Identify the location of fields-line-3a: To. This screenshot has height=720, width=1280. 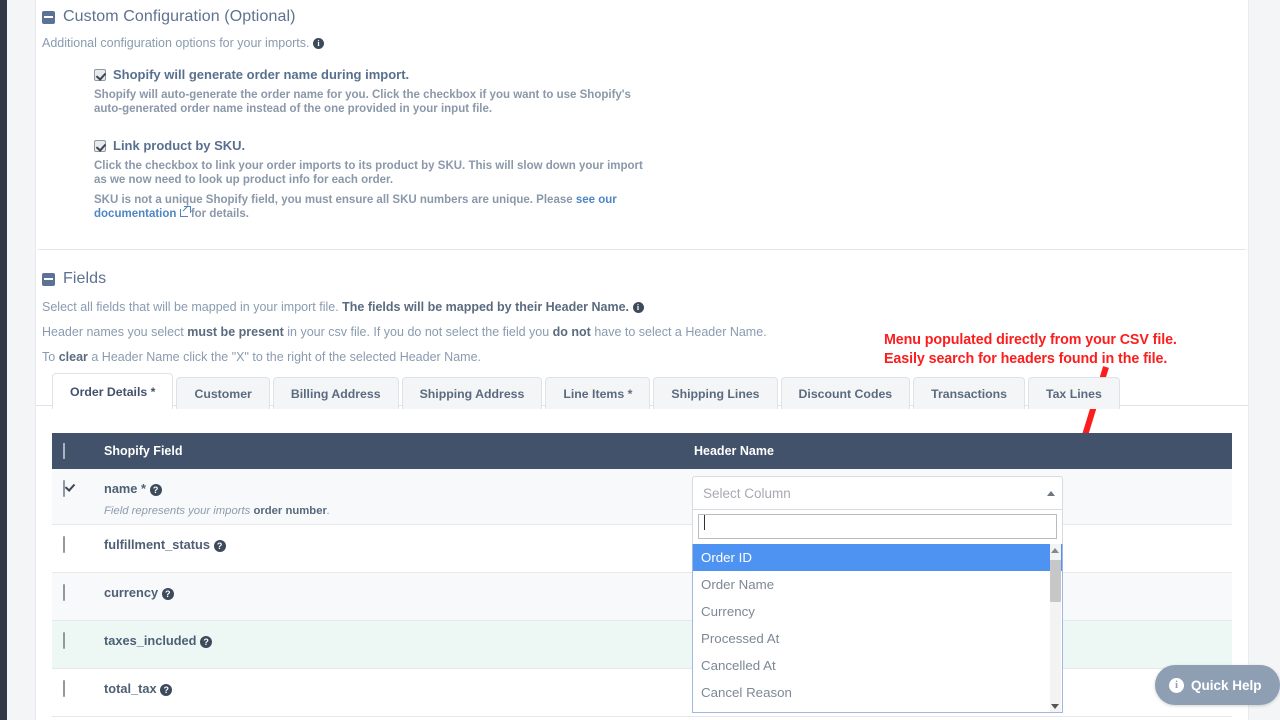
(50, 357).